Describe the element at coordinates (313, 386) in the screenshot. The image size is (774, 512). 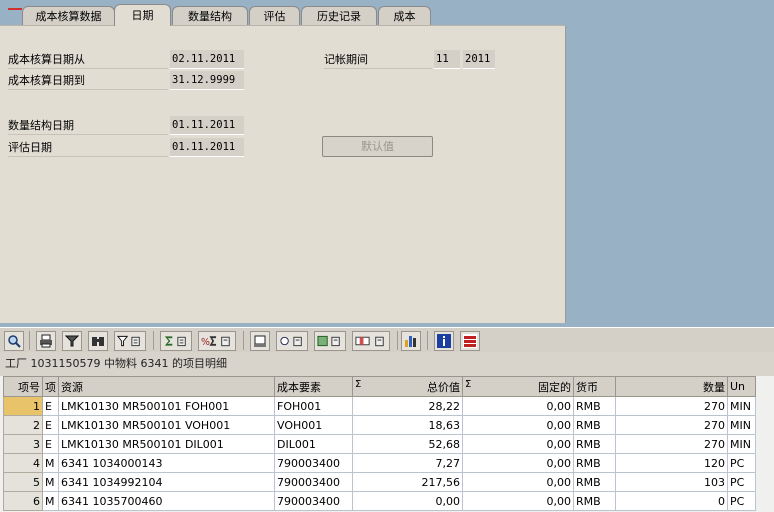
I see `col-cost-element: 成本要素` at that location.